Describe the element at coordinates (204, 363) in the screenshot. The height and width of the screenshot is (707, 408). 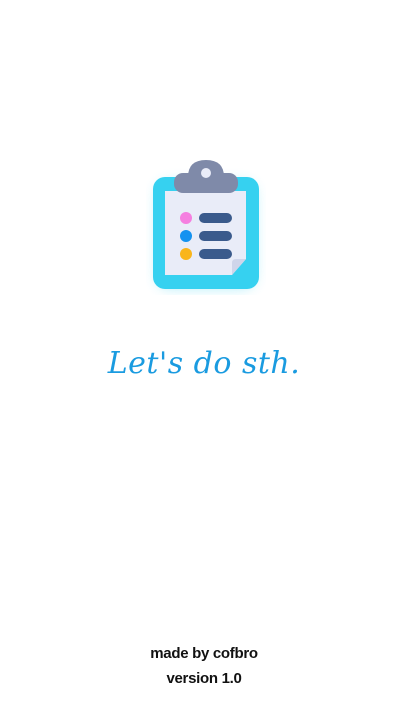
I see `tagline: Let's do sth.` at that location.